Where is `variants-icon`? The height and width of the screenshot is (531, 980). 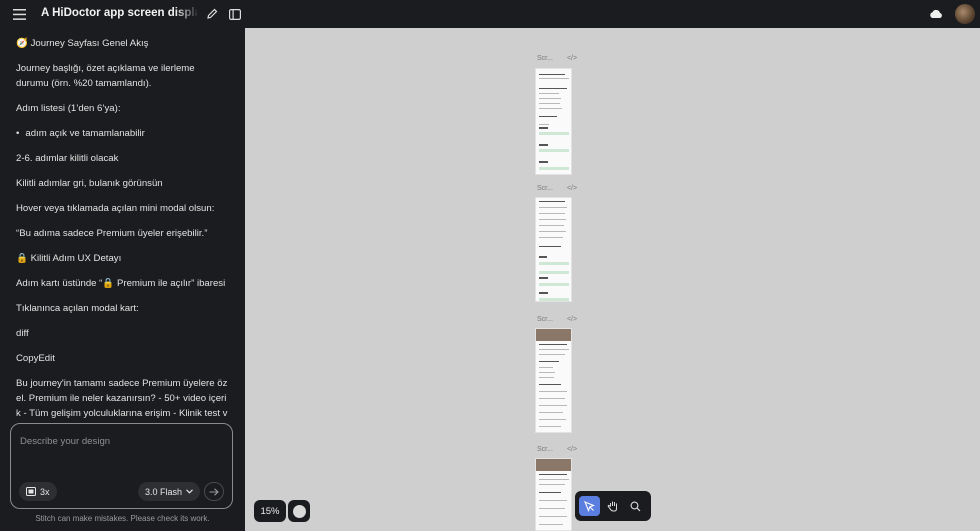
variants-icon is located at coordinates (31, 491).